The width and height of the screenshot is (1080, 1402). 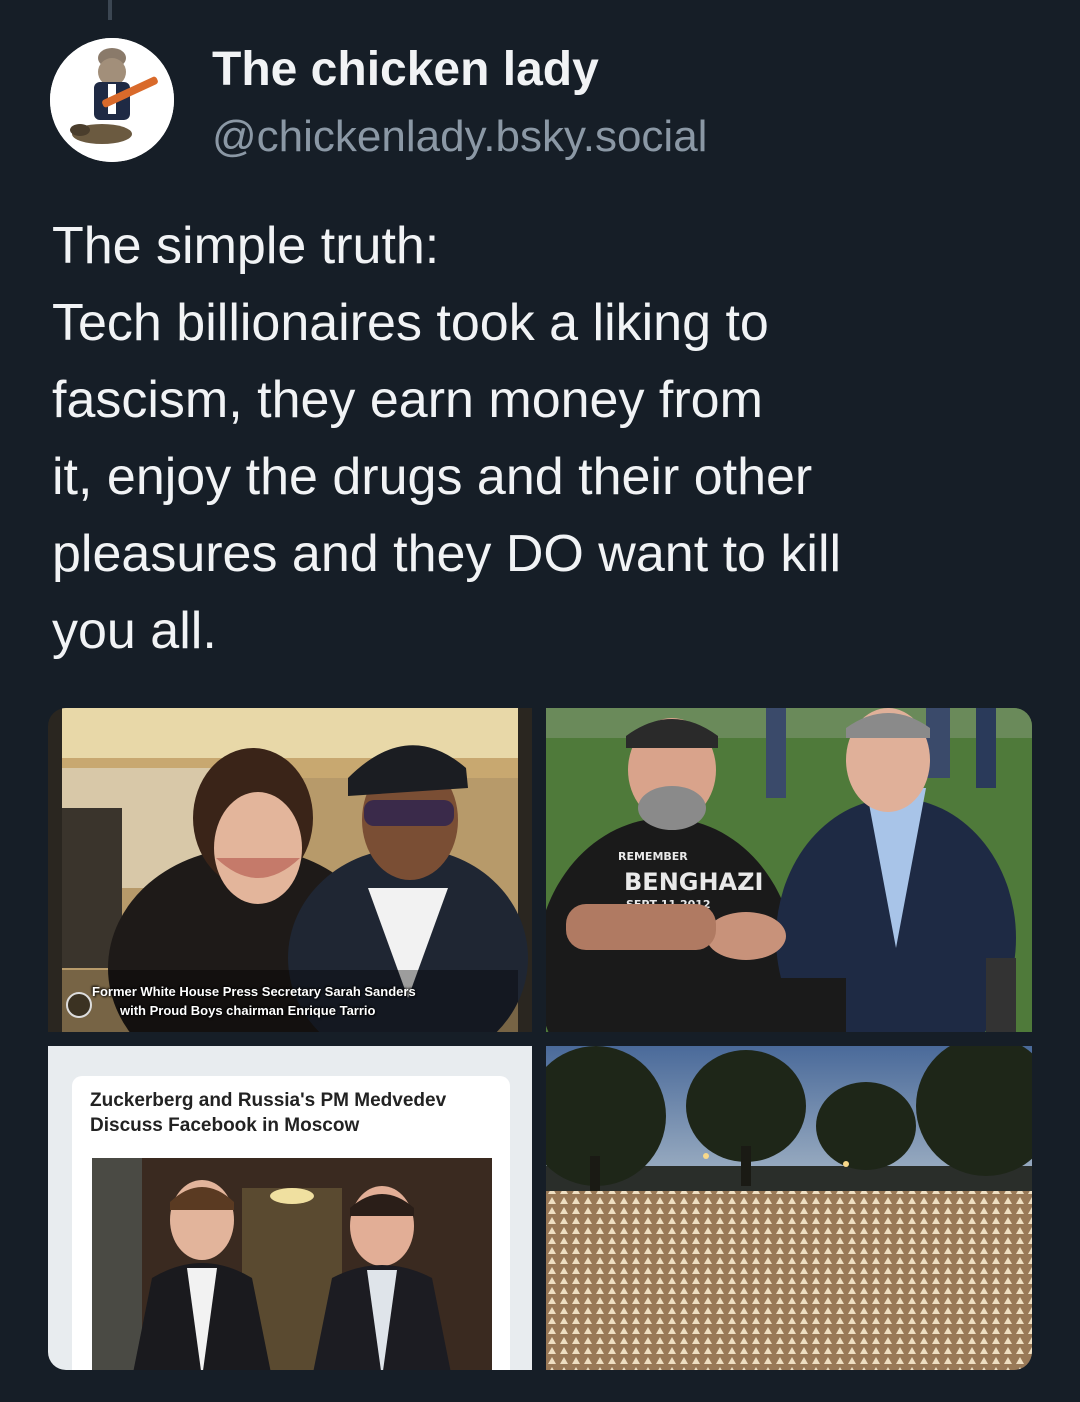 I want to click on camera-icon, so click(x=79, y=1005).